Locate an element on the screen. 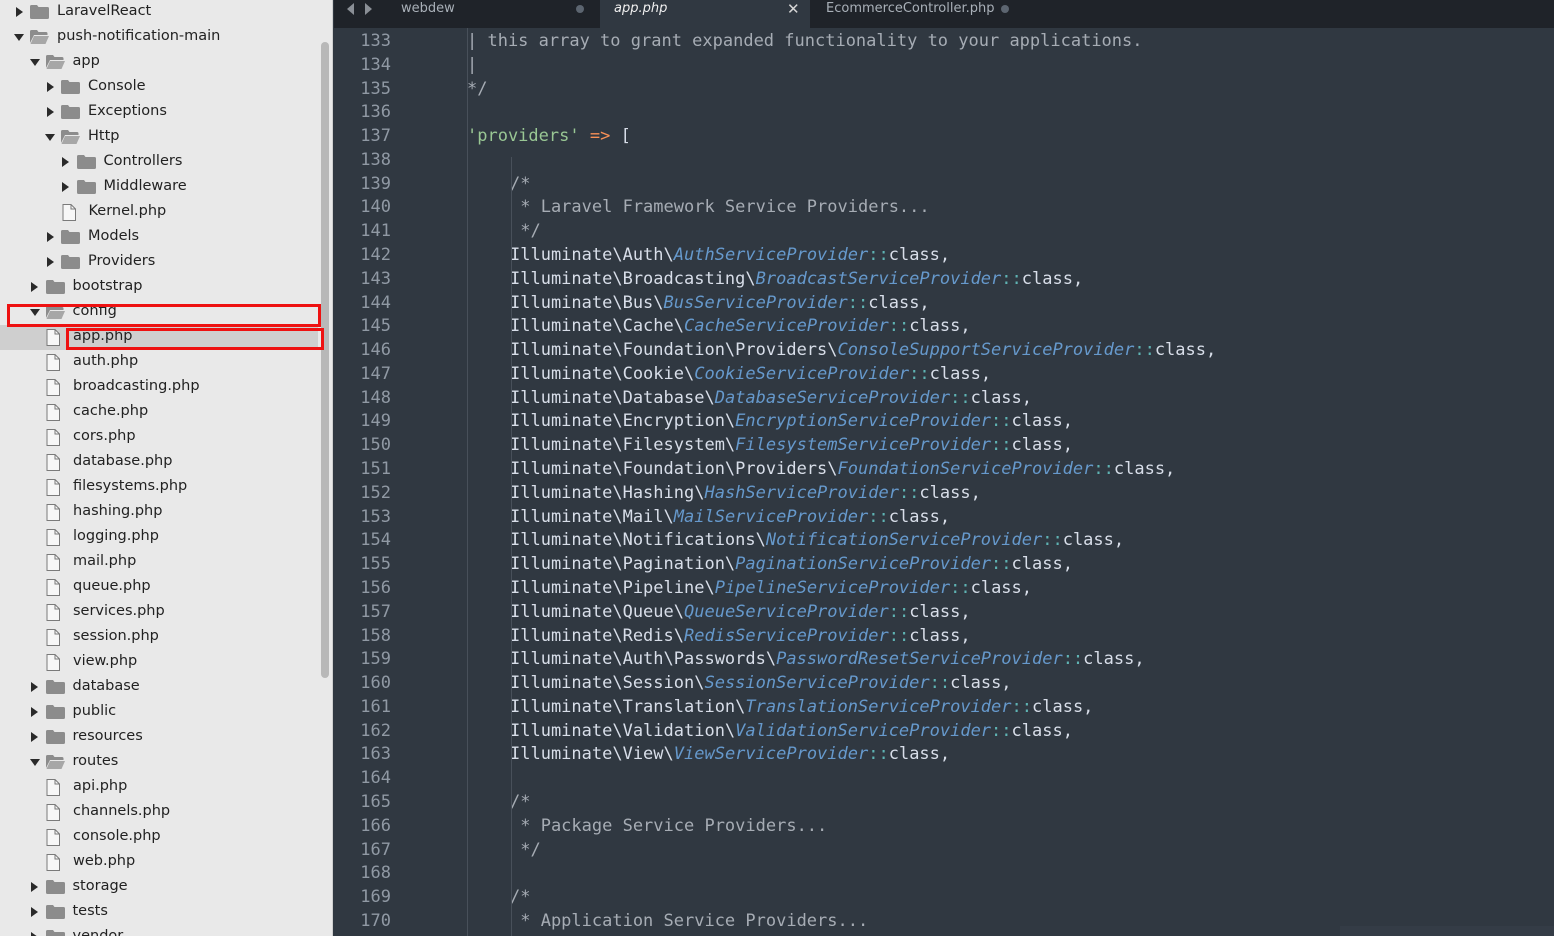 Image resolution: width=1554 pixels, height=936 pixels. tab-close-icon: ✕ is located at coordinates (793, 9).